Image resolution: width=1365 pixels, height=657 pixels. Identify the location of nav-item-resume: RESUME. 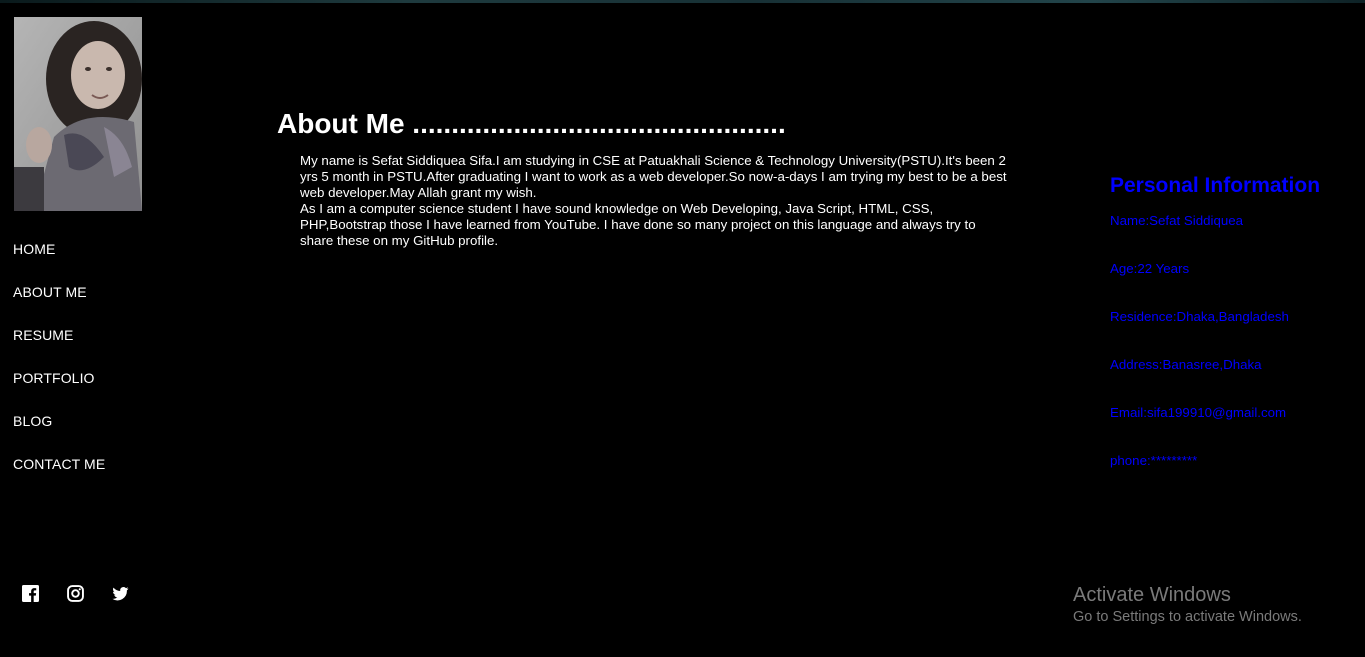
(59, 347).